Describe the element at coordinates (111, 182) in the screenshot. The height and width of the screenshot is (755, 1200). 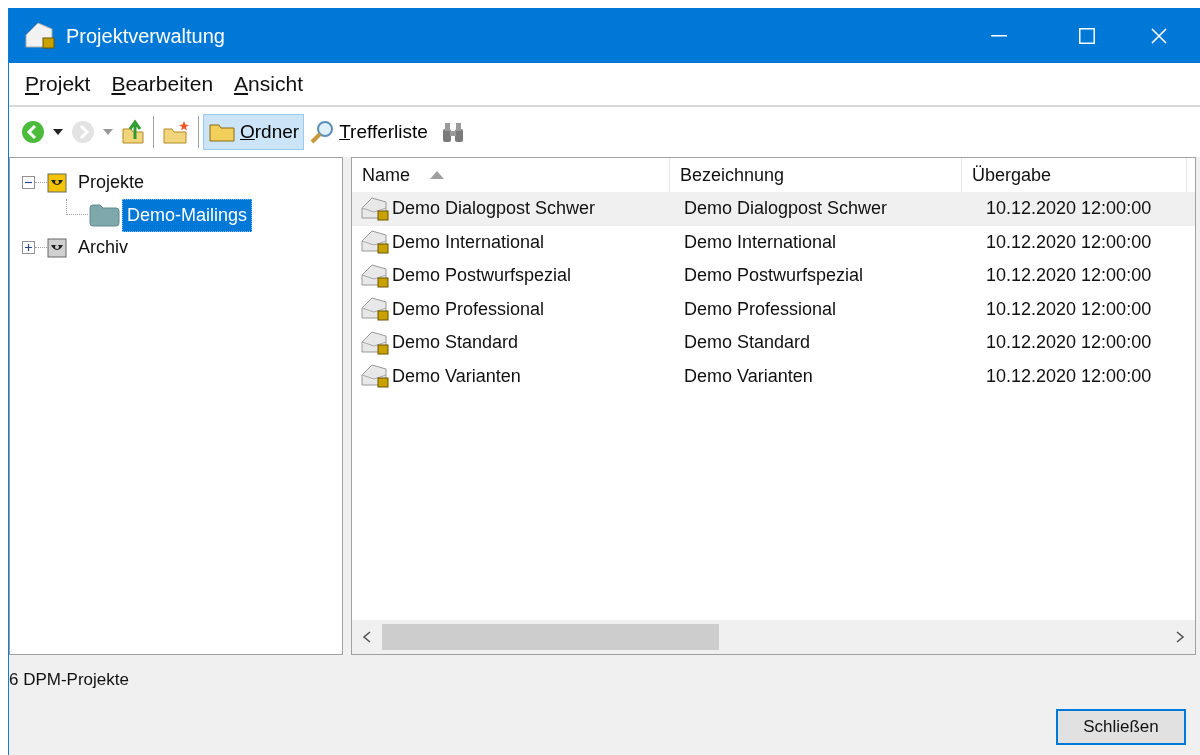
I see `tree-item: Projekte` at that location.